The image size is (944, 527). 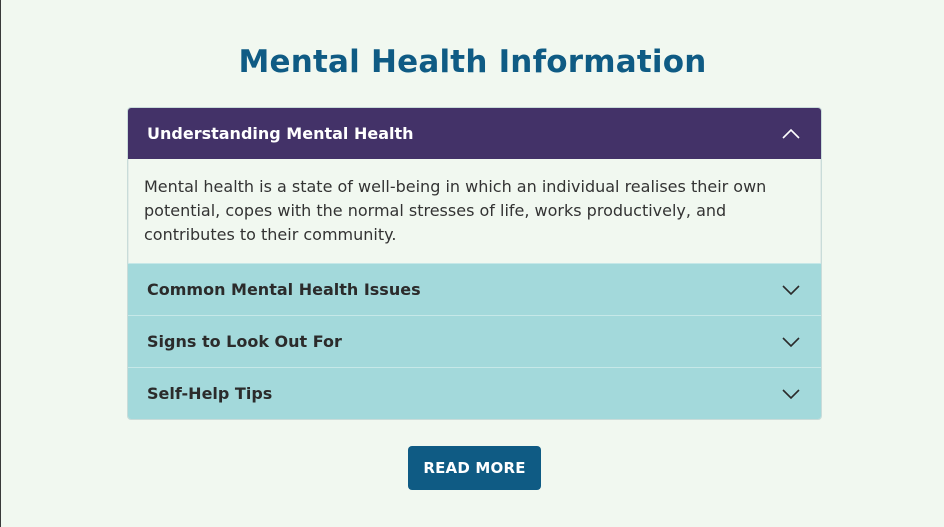 I want to click on read-more-button: READ MORE, so click(x=474, y=468).